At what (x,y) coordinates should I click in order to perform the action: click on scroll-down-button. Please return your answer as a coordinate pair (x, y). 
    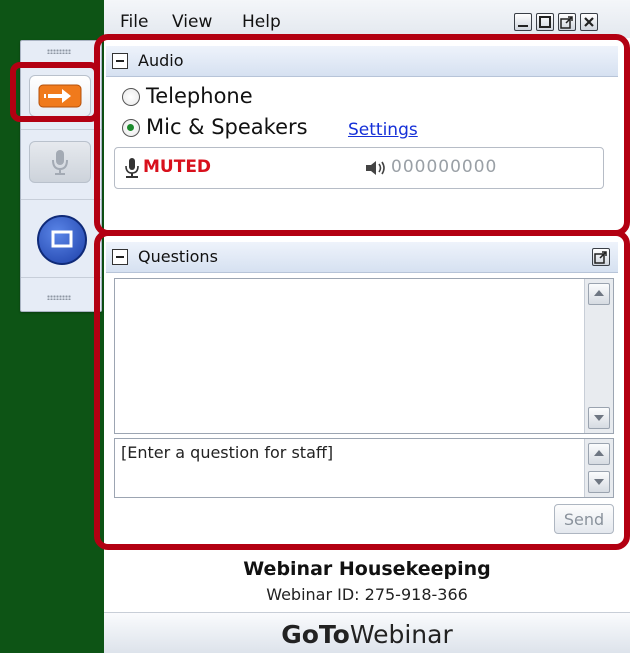
    Looking at the image, I should click on (599, 418).